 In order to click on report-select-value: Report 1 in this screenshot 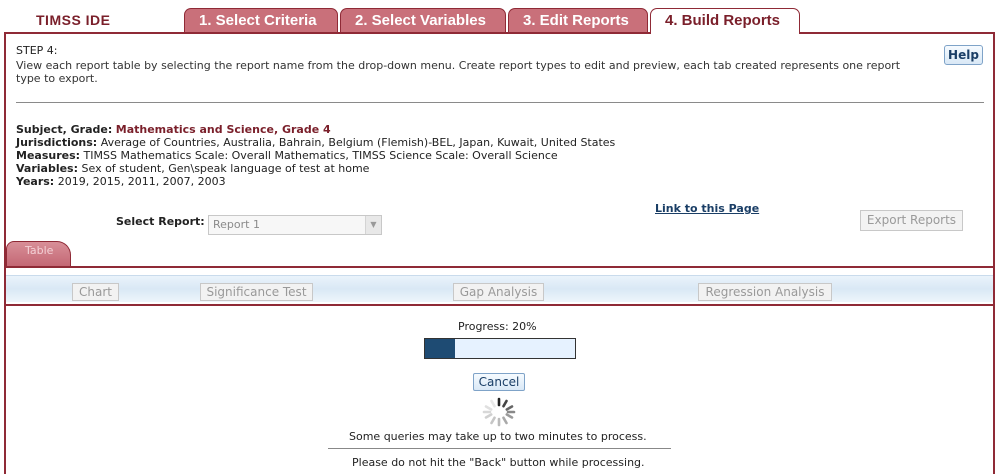, I will do `click(236, 224)`.